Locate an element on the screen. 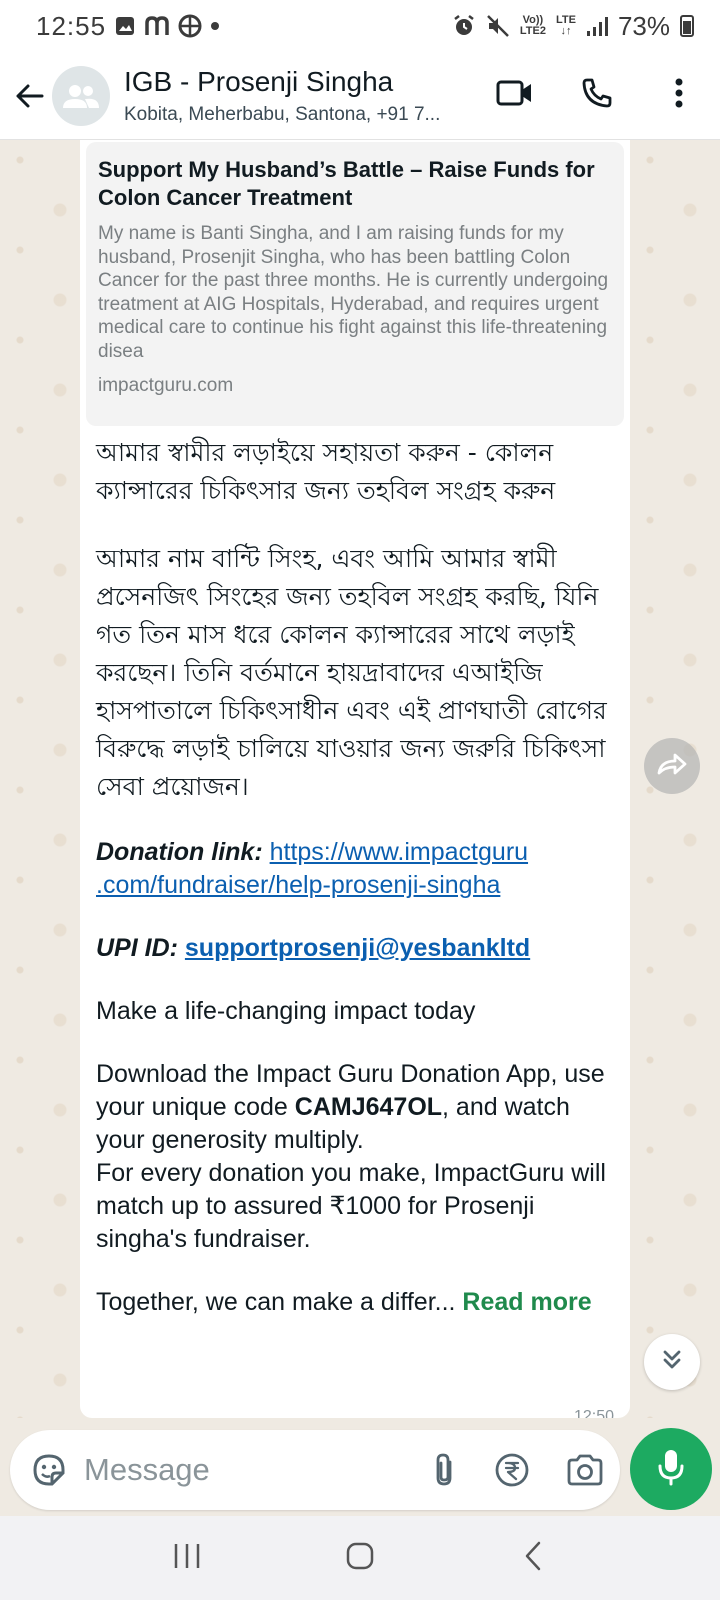  mute-icon is located at coordinates (498, 26).